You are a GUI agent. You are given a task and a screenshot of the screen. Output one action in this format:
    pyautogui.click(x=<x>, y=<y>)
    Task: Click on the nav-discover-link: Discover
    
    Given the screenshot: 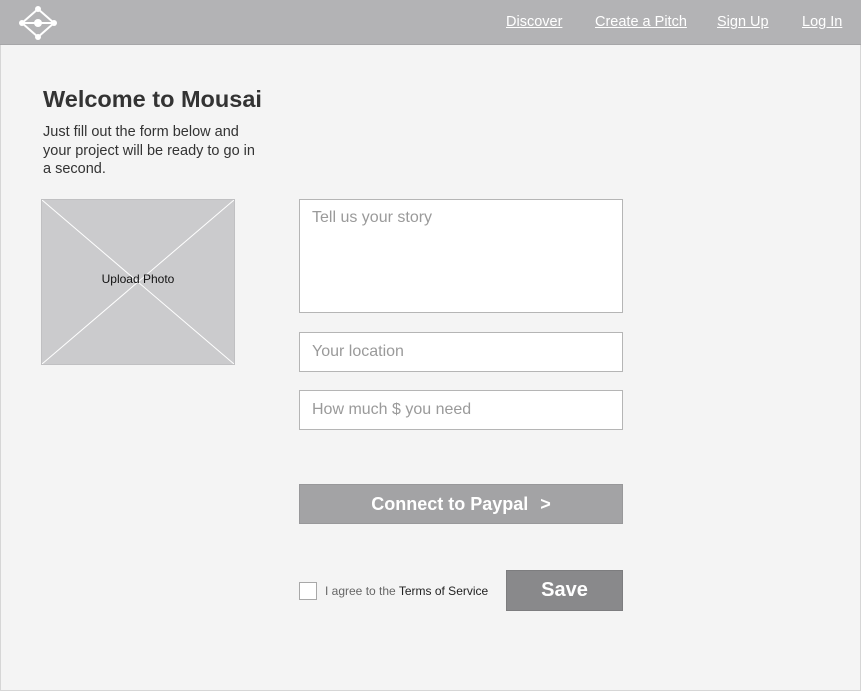 What is the action you would take?
    pyautogui.click(x=534, y=22)
    